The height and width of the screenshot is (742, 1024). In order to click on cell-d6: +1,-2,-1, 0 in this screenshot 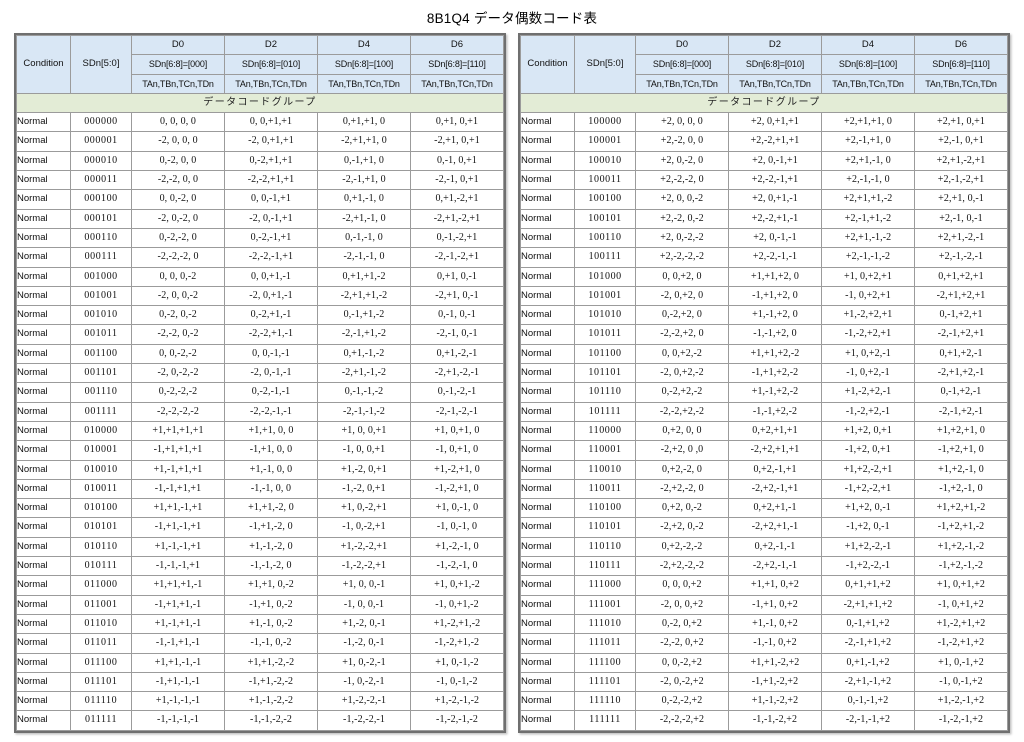, I will do `click(457, 547)`.